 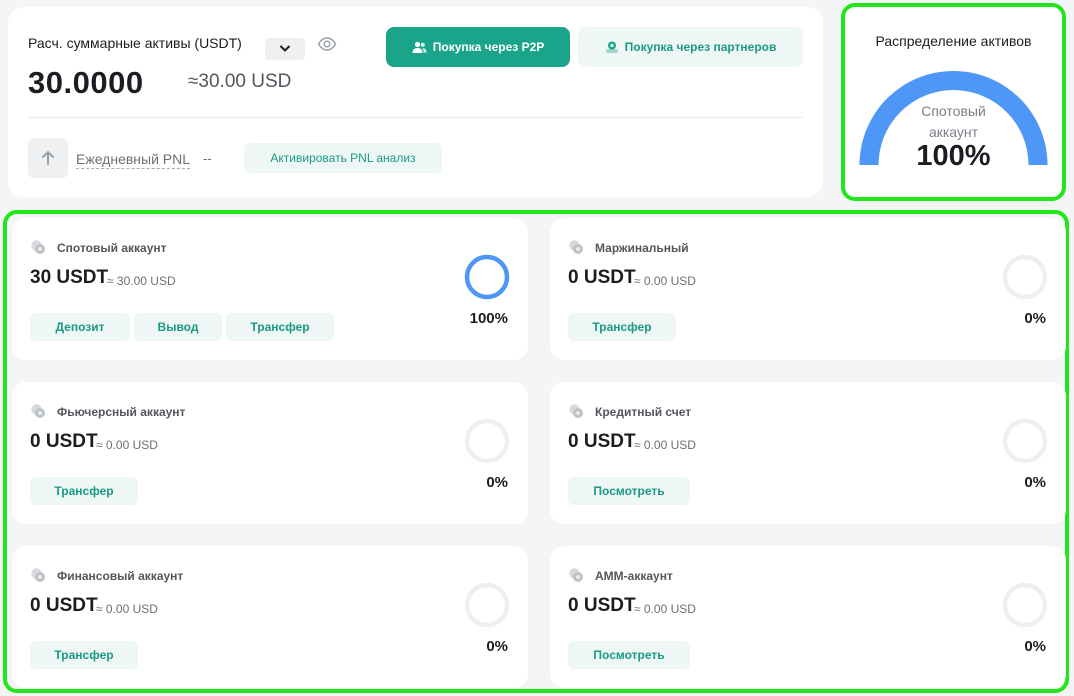 I want to click on account-balance: 30 USDT, so click(x=69, y=277).